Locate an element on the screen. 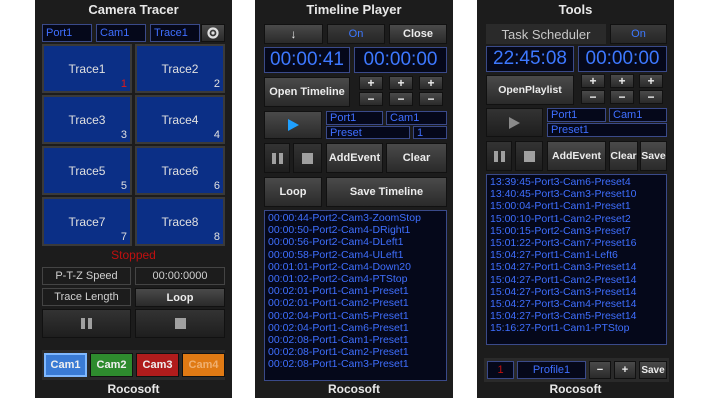 The height and width of the screenshot is (398, 708). ptz-speed-value: 00:00:0000 is located at coordinates (180, 276).